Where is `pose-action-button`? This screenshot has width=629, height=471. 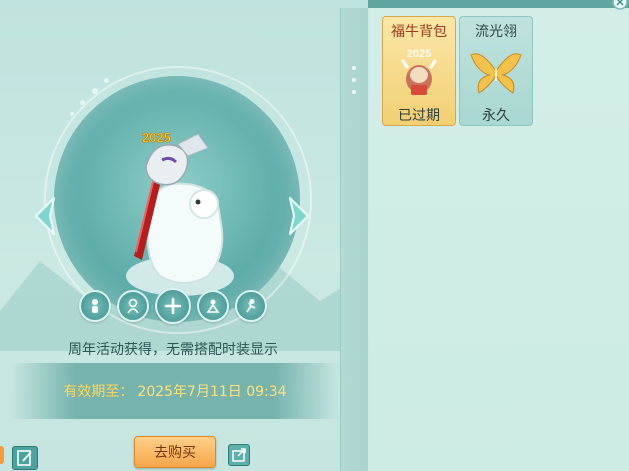 pose-action-button is located at coordinates (251, 306).